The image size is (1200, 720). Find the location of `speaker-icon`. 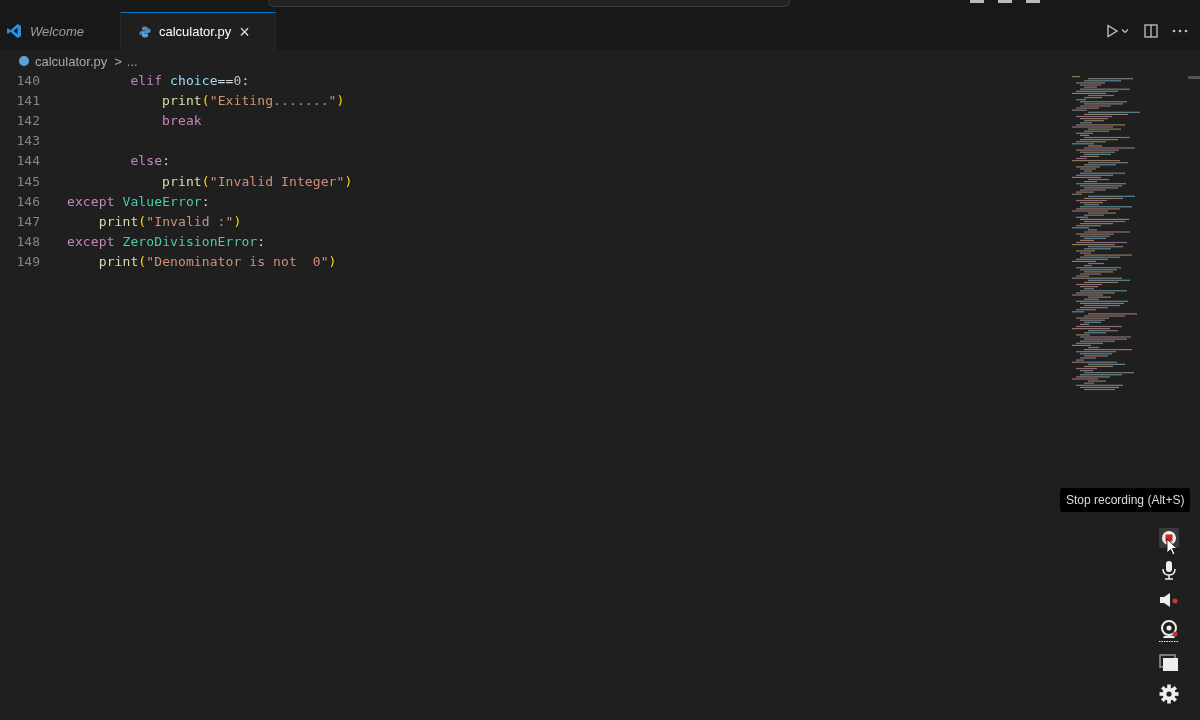

speaker-icon is located at coordinates (1169, 600).